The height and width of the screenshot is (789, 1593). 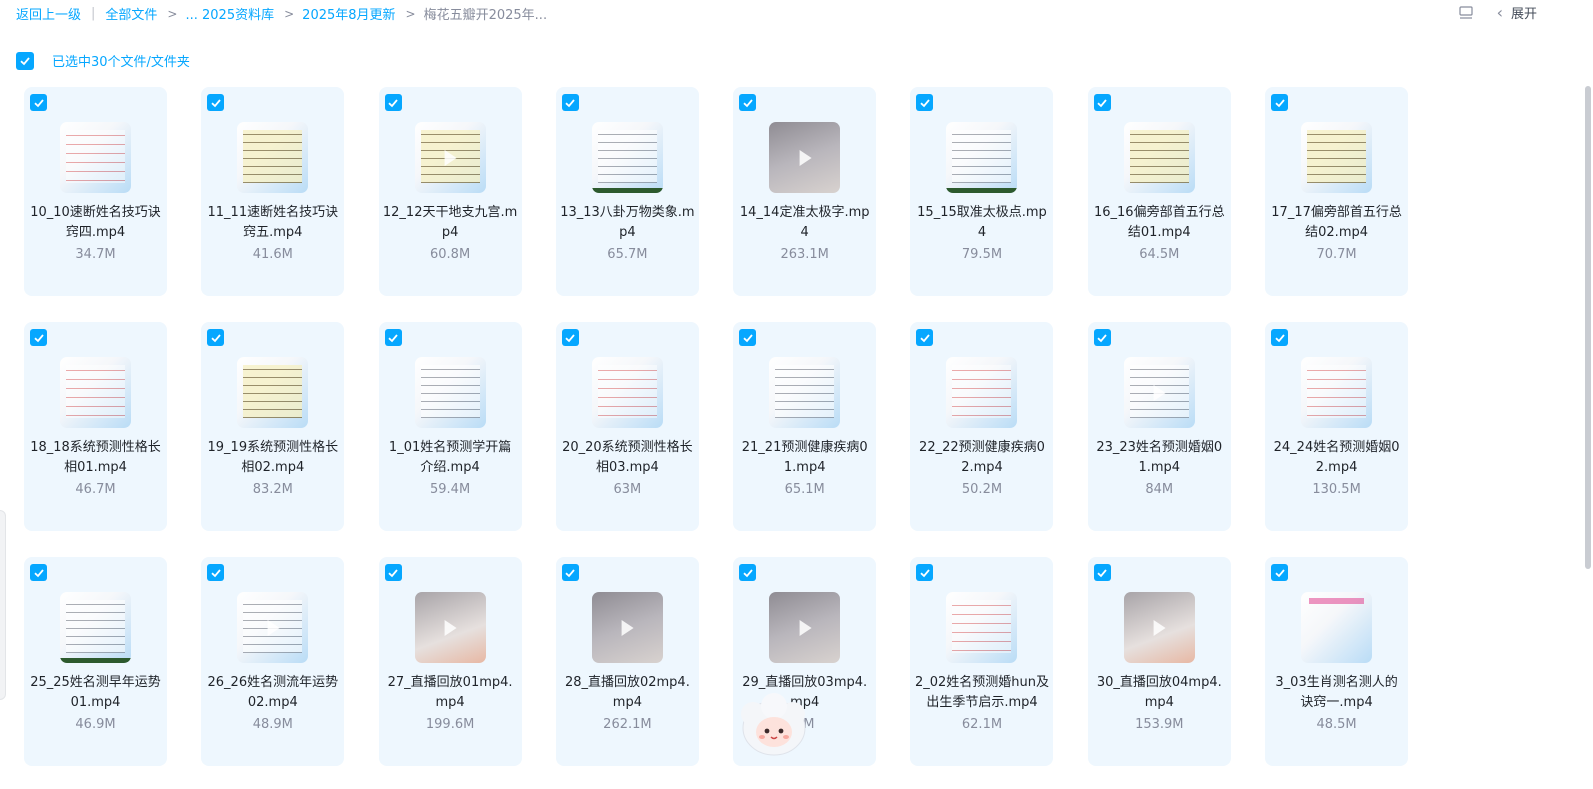 I want to click on file-card: 30_直播回放04mp4.mp4 153.9M, so click(x=1159, y=661).